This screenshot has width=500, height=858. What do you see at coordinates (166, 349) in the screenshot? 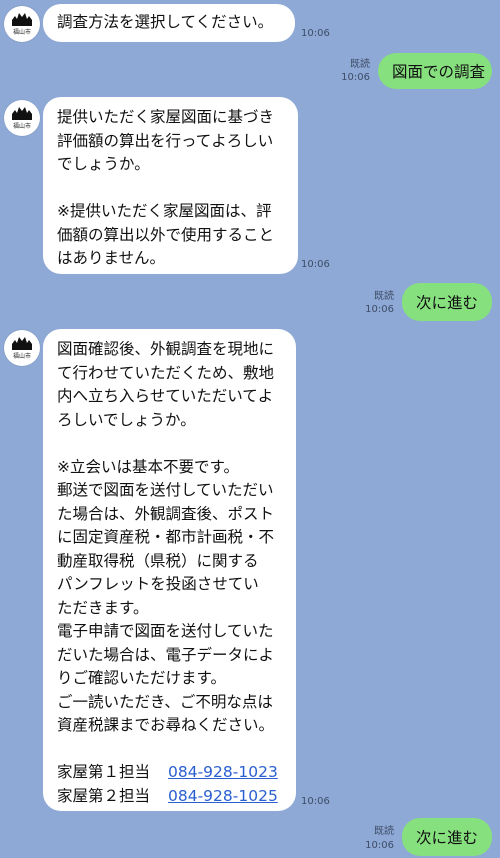
I see `message-line: 図面確認後、外観調査を現地に` at bounding box center [166, 349].